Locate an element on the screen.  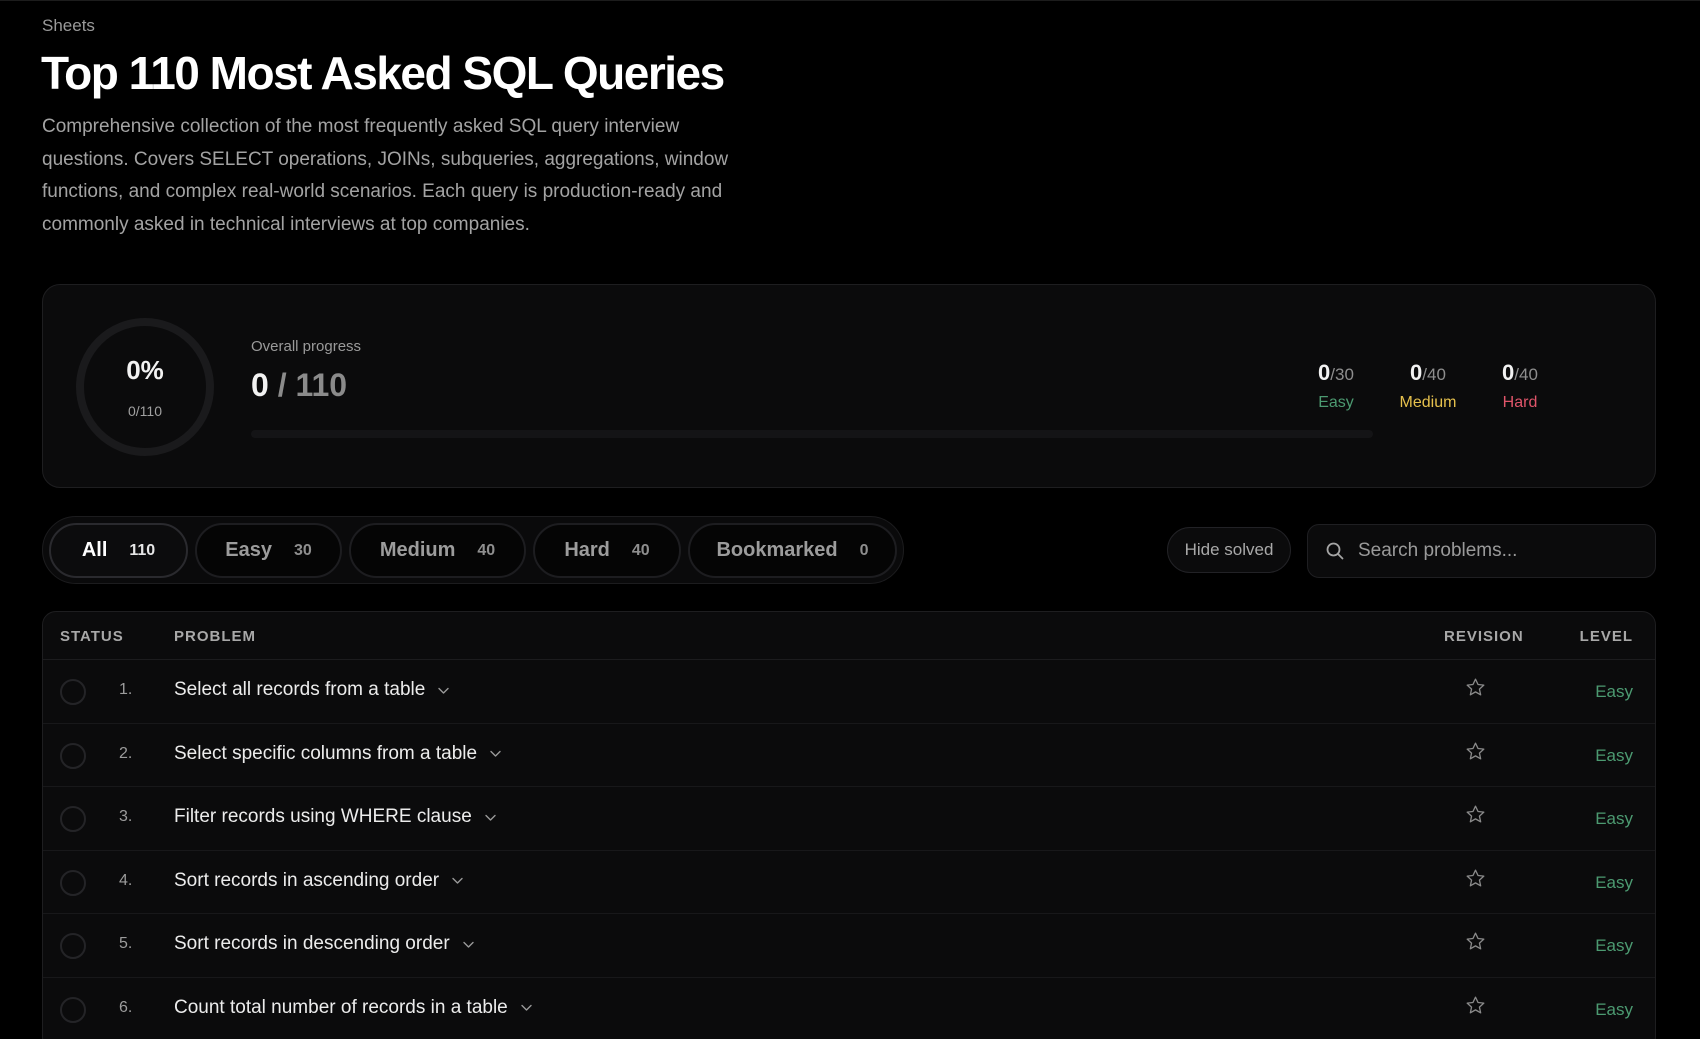
hide-solved-toggle: Hide solved is located at coordinates (1229, 550).